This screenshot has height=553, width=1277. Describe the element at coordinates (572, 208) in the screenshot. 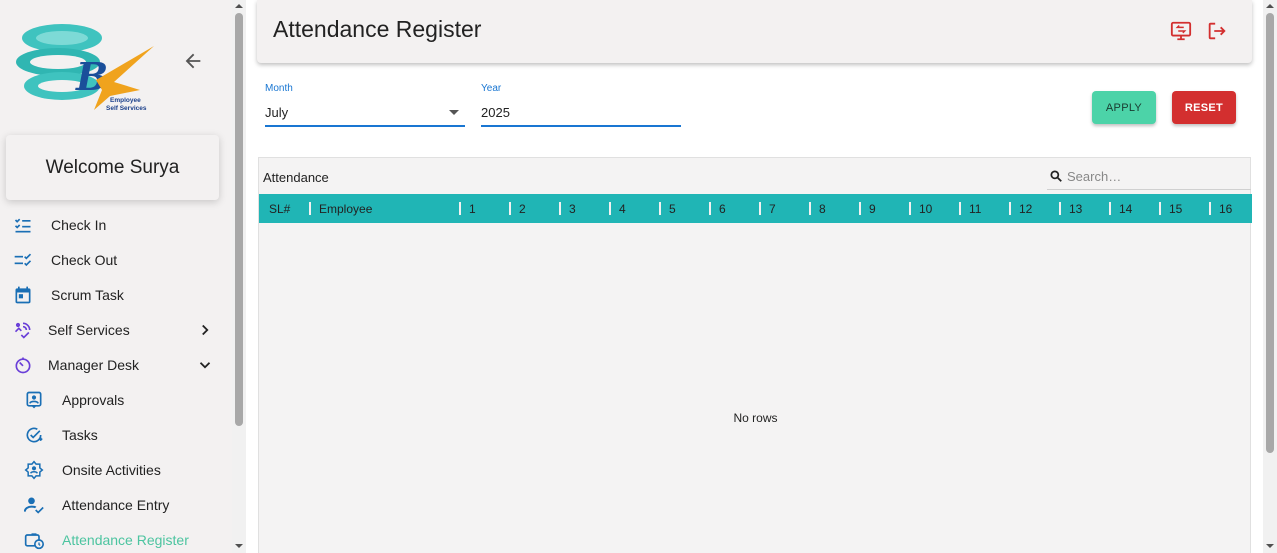

I see `column-header-day-3: 3` at that location.